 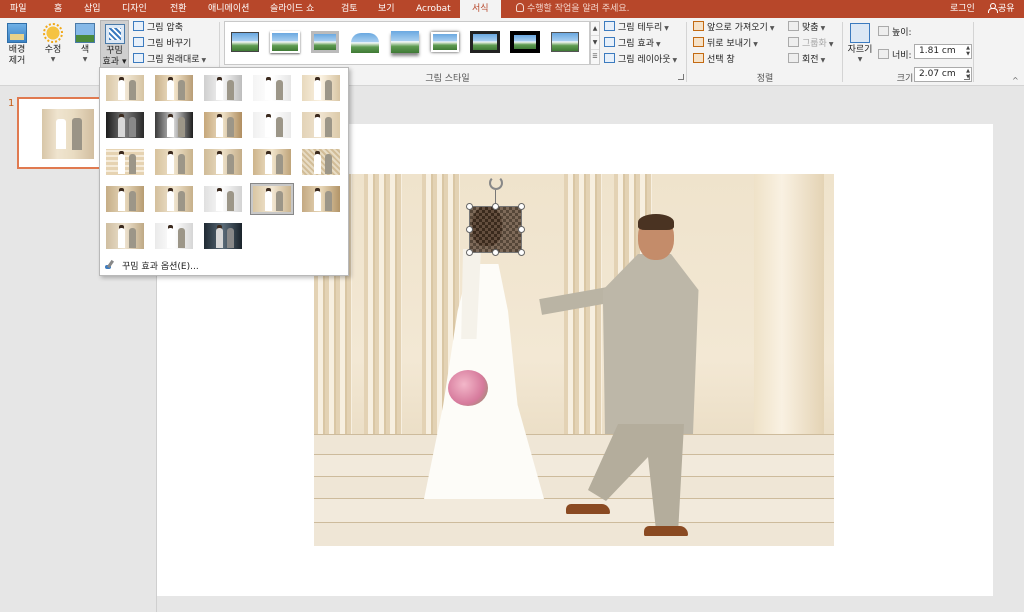 I want to click on login-button: 로그인, so click(x=962, y=9).